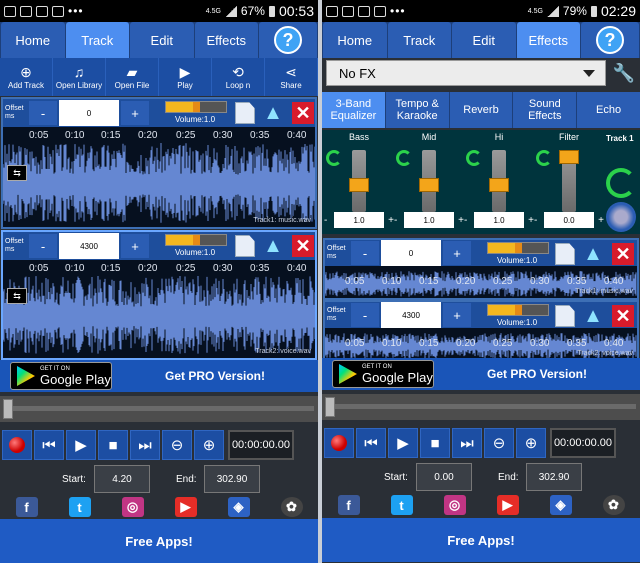 Image resolution: width=640 pixels, height=563 pixels. What do you see at coordinates (238, 77) in the screenshot?
I see `loop-button: ⟲ Loop n` at bounding box center [238, 77].